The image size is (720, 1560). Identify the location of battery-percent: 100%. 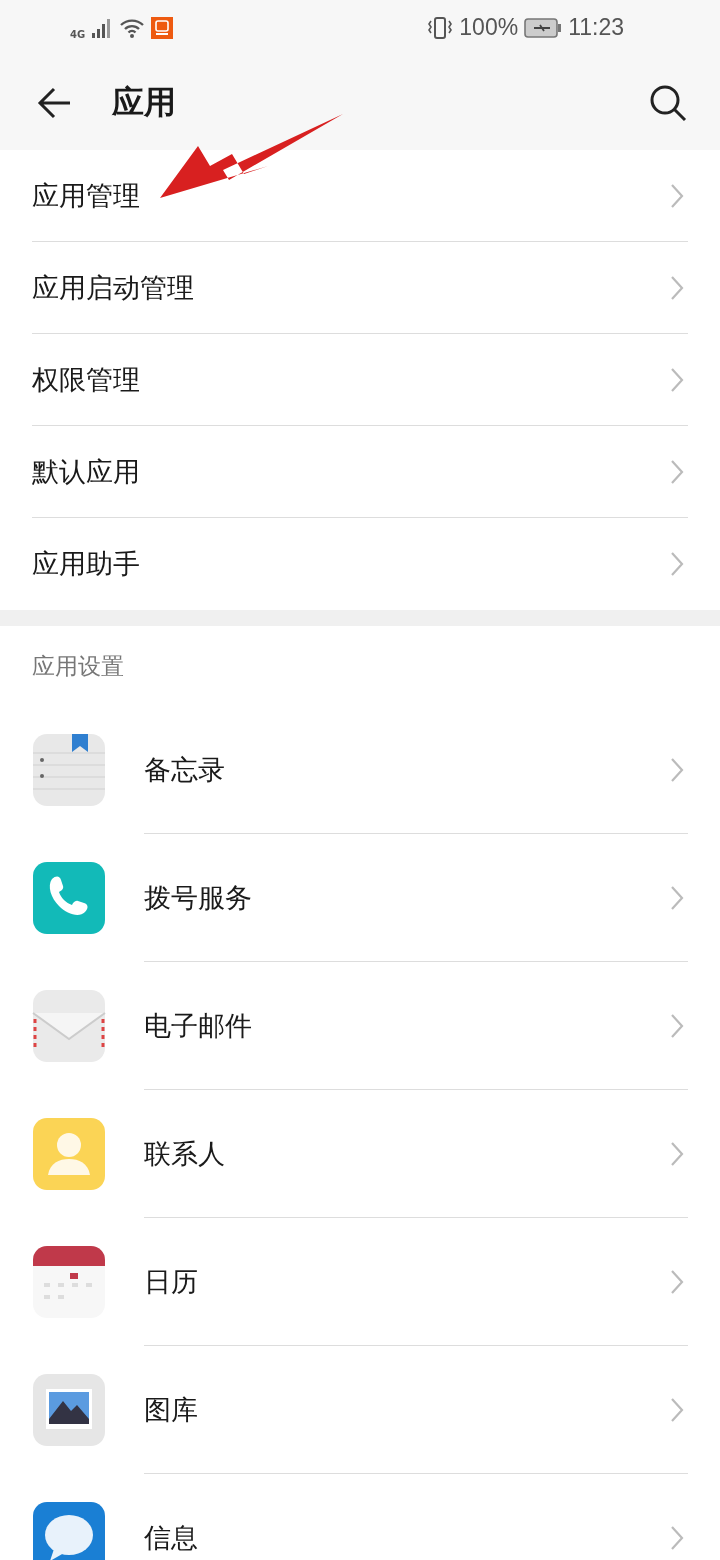
(489, 27).